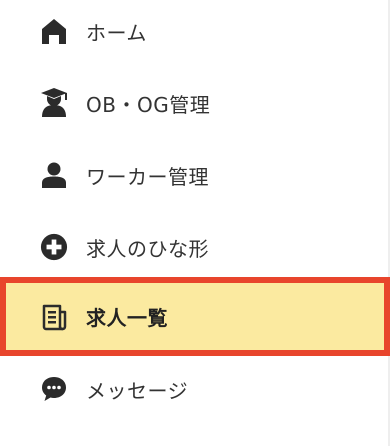  What do you see at coordinates (148, 104) in the screenshot?
I see `sidebar-item-label: OB・OG管理` at bounding box center [148, 104].